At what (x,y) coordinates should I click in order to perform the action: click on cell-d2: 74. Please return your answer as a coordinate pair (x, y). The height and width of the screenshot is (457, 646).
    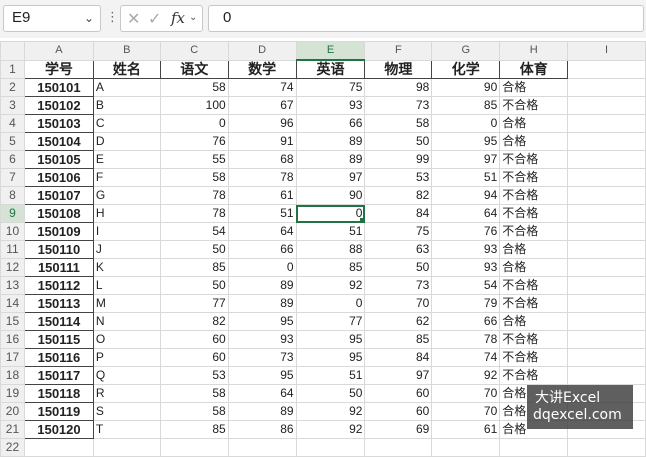
    Looking at the image, I should click on (262, 87).